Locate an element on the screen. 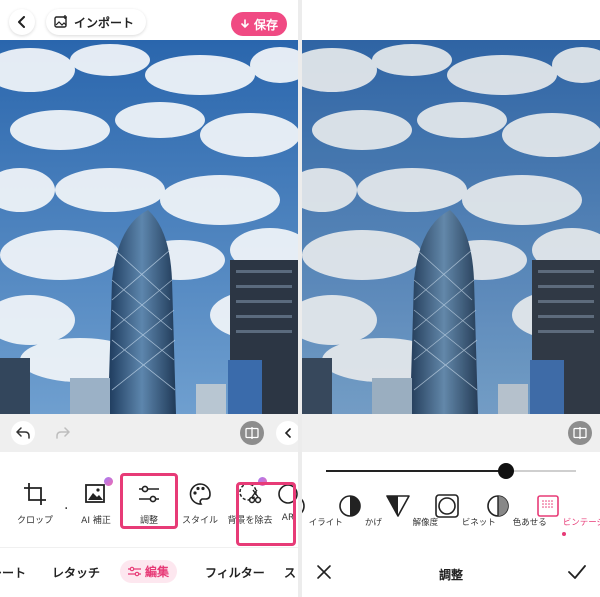 The height and width of the screenshot is (597, 600). active-indicator is located at coordinates (564, 534).